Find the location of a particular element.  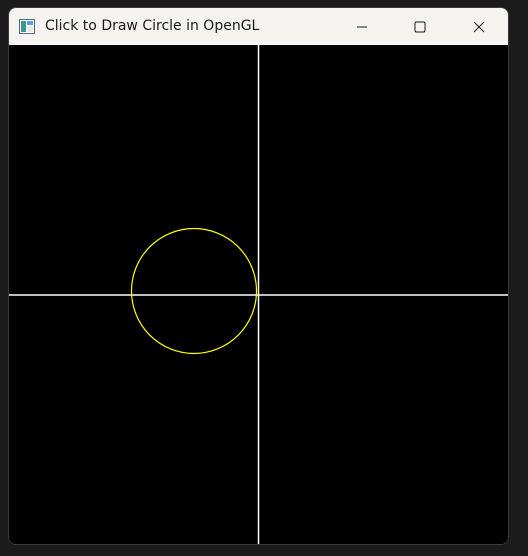

maximize-button is located at coordinates (420, 26).